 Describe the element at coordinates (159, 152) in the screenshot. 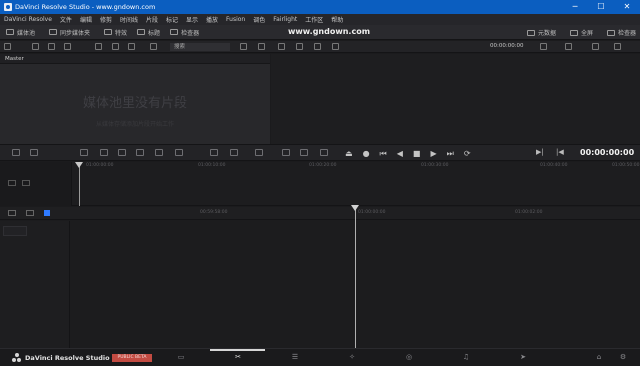

I see `place-on-top-icon` at that location.